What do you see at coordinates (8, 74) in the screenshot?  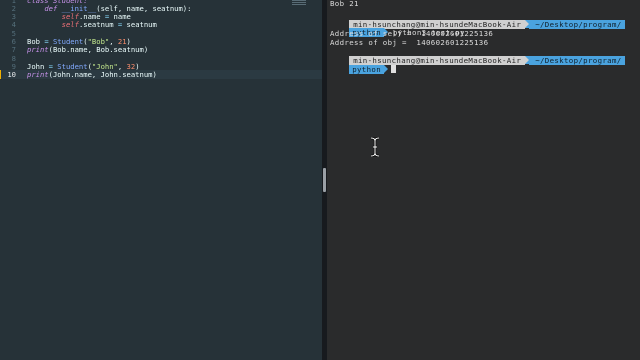 I see `line-number: 10` at bounding box center [8, 74].